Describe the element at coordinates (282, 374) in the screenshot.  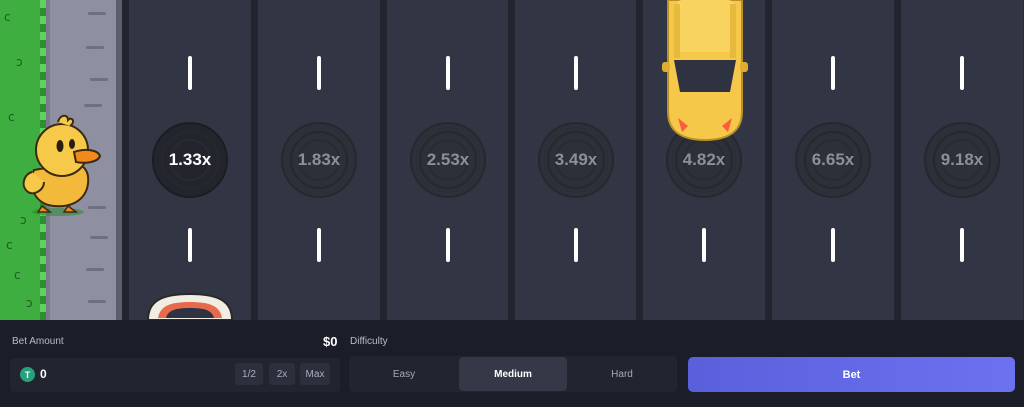
I see `double-bet-button: 2x` at that location.